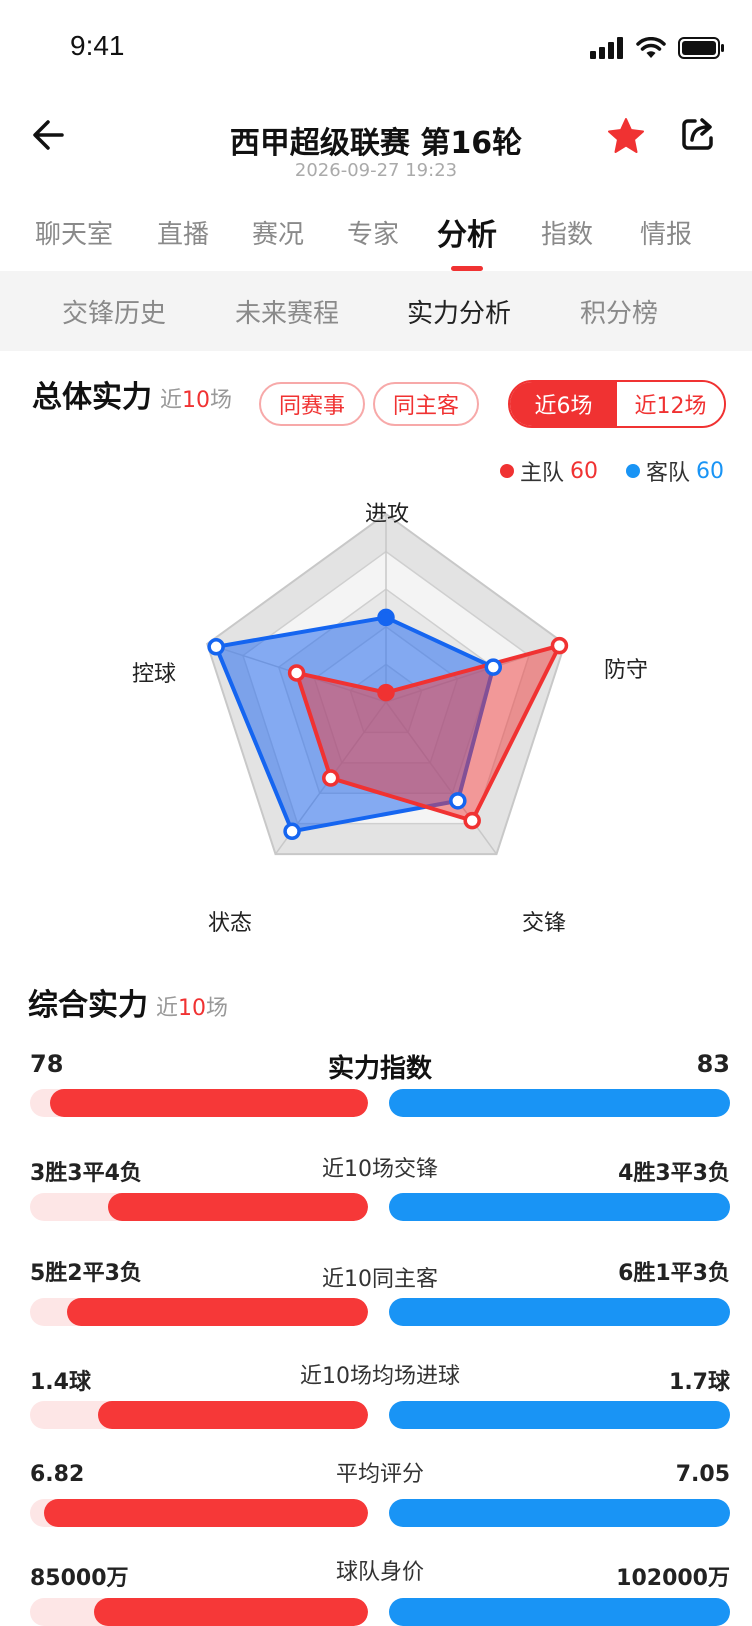 Image resolution: width=752 pixels, height=1626 pixels. What do you see at coordinates (380, 1502) in the screenshot?
I see `stat-row-avg-rating: 6.82 平均评分 7.05` at bounding box center [380, 1502].